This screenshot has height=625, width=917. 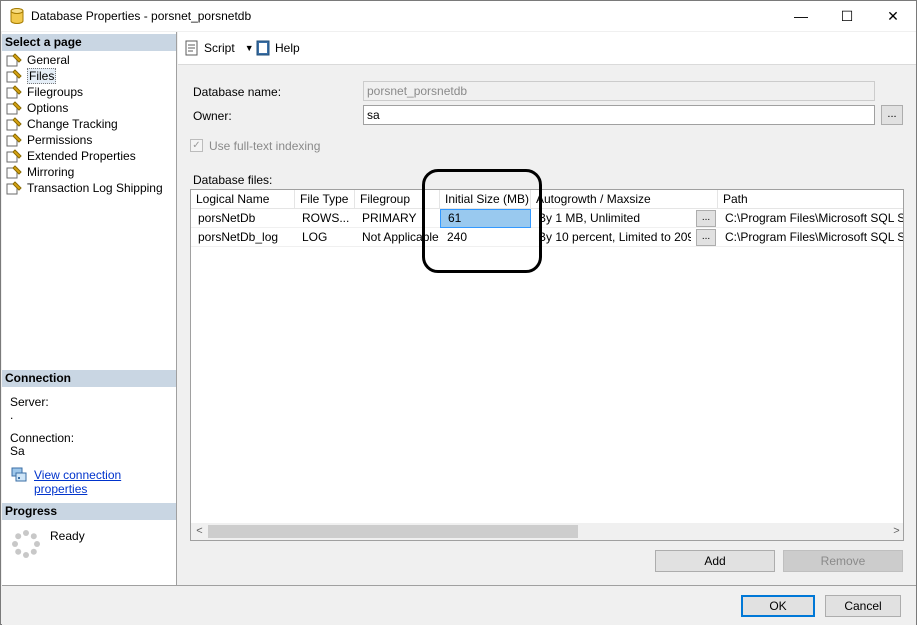 What do you see at coordinates (589, 218) in the screenshot?
I see `cell-autogrowth: By 1 MB, Unlimited` at bounding box center [589, 218].